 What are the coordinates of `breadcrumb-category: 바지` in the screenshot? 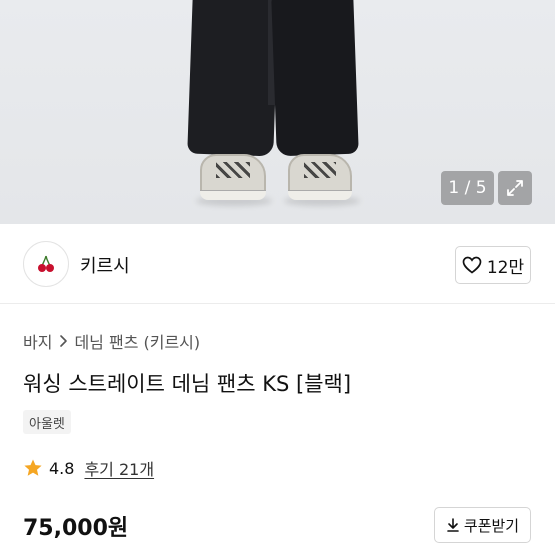 It's located at (37, 341).